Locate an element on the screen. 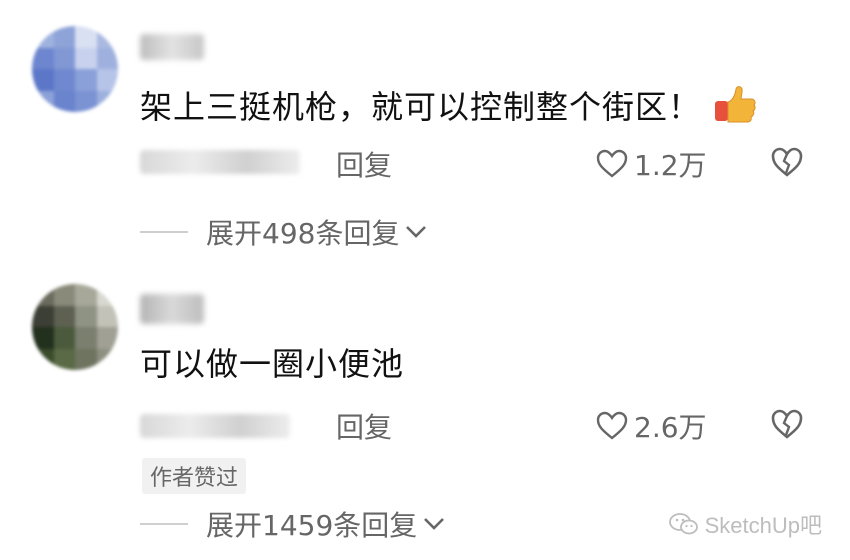 The image size is (850, 560). like-count: 1.2万 is located at coordinates (670, 165).